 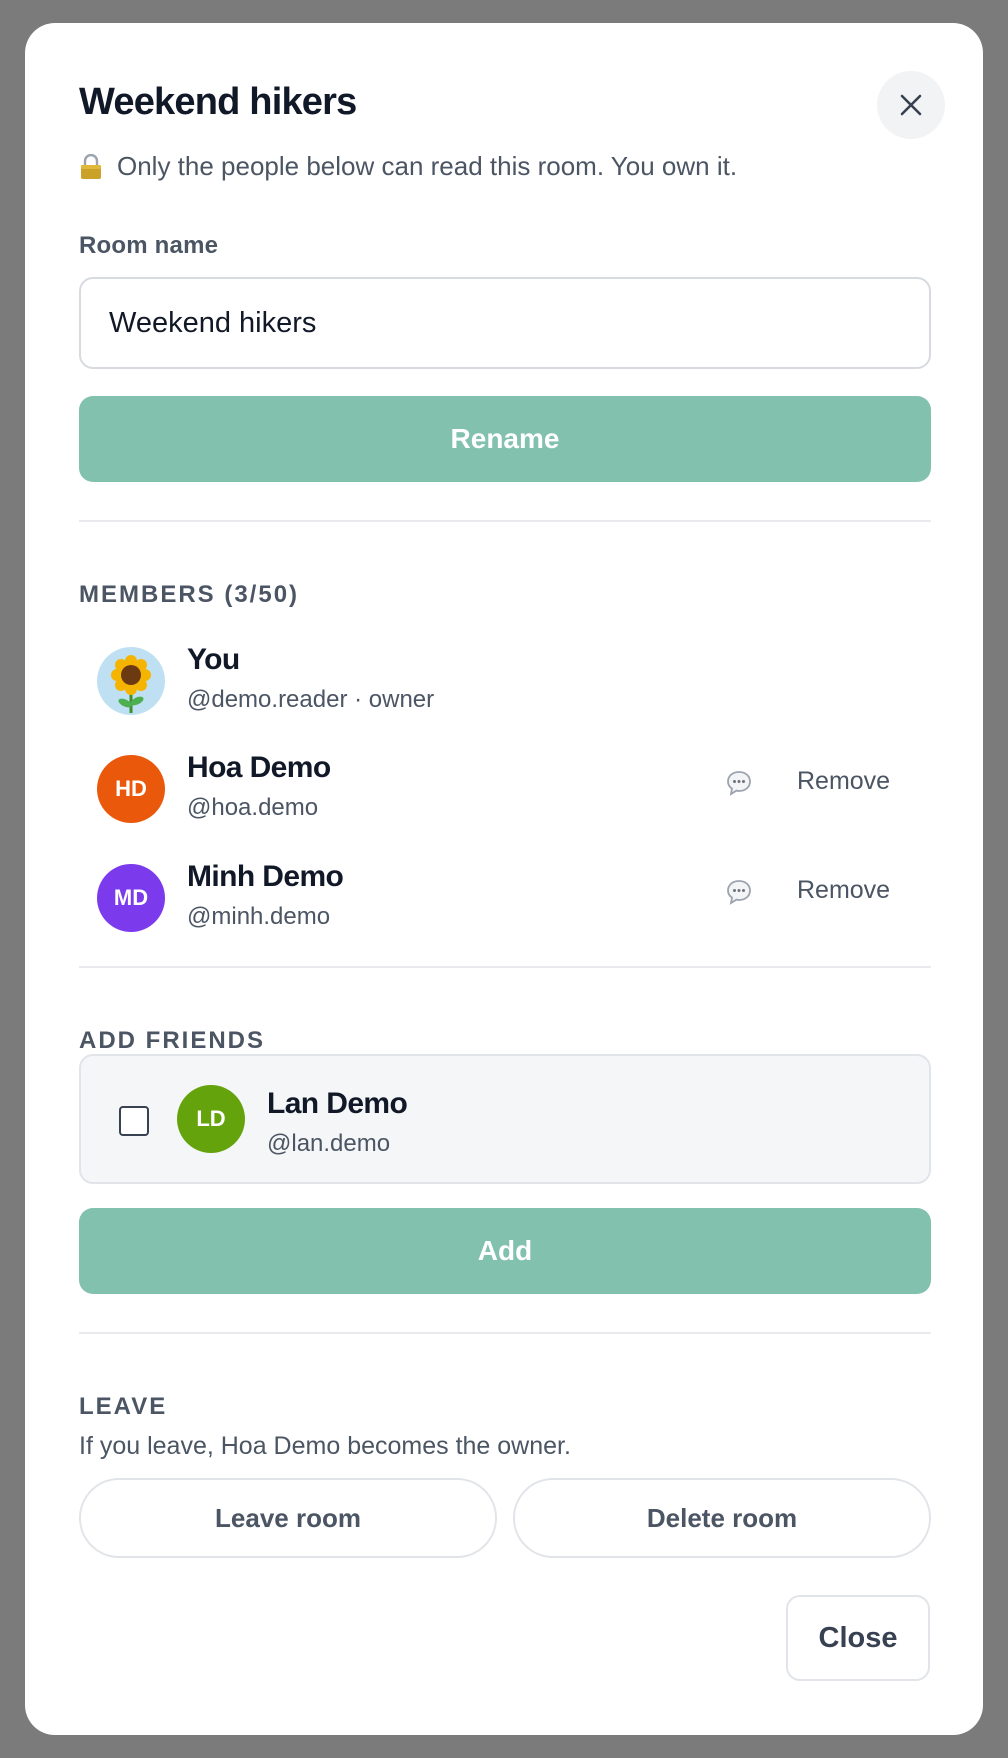 I want to click on member-handle: @minh.demo, so click(x=259, y=916).